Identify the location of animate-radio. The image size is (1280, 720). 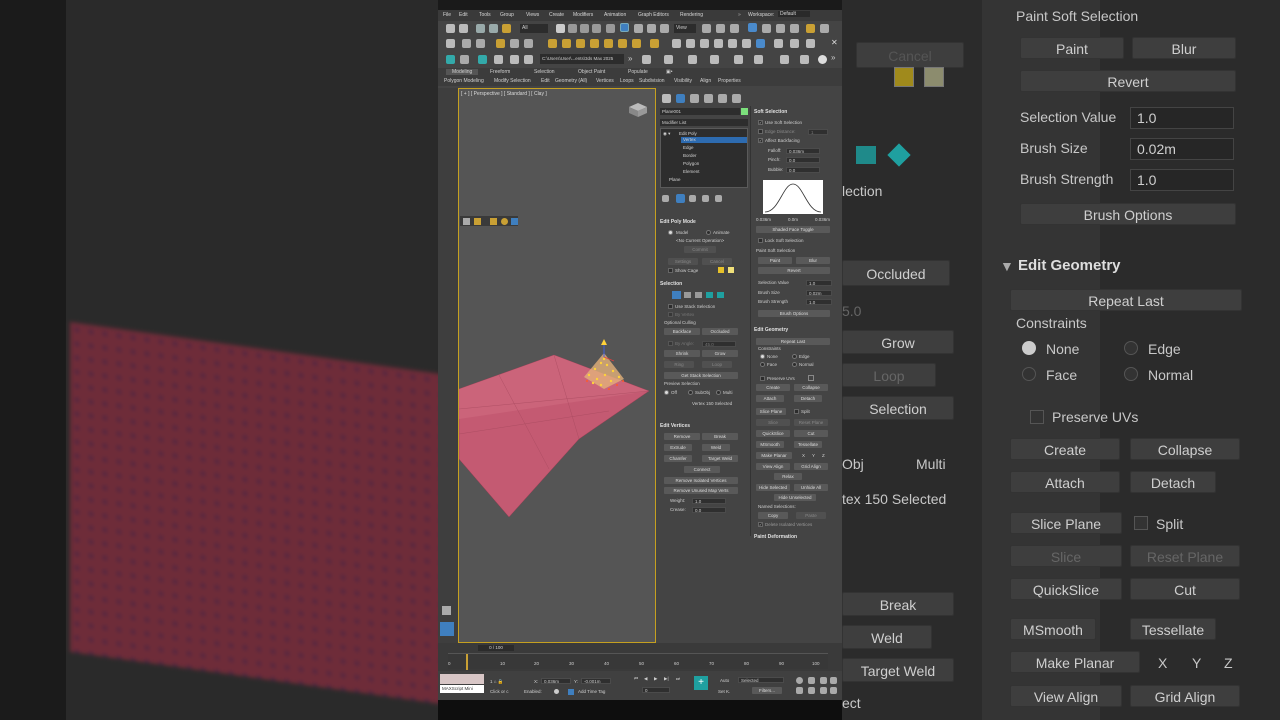
(708, 232).